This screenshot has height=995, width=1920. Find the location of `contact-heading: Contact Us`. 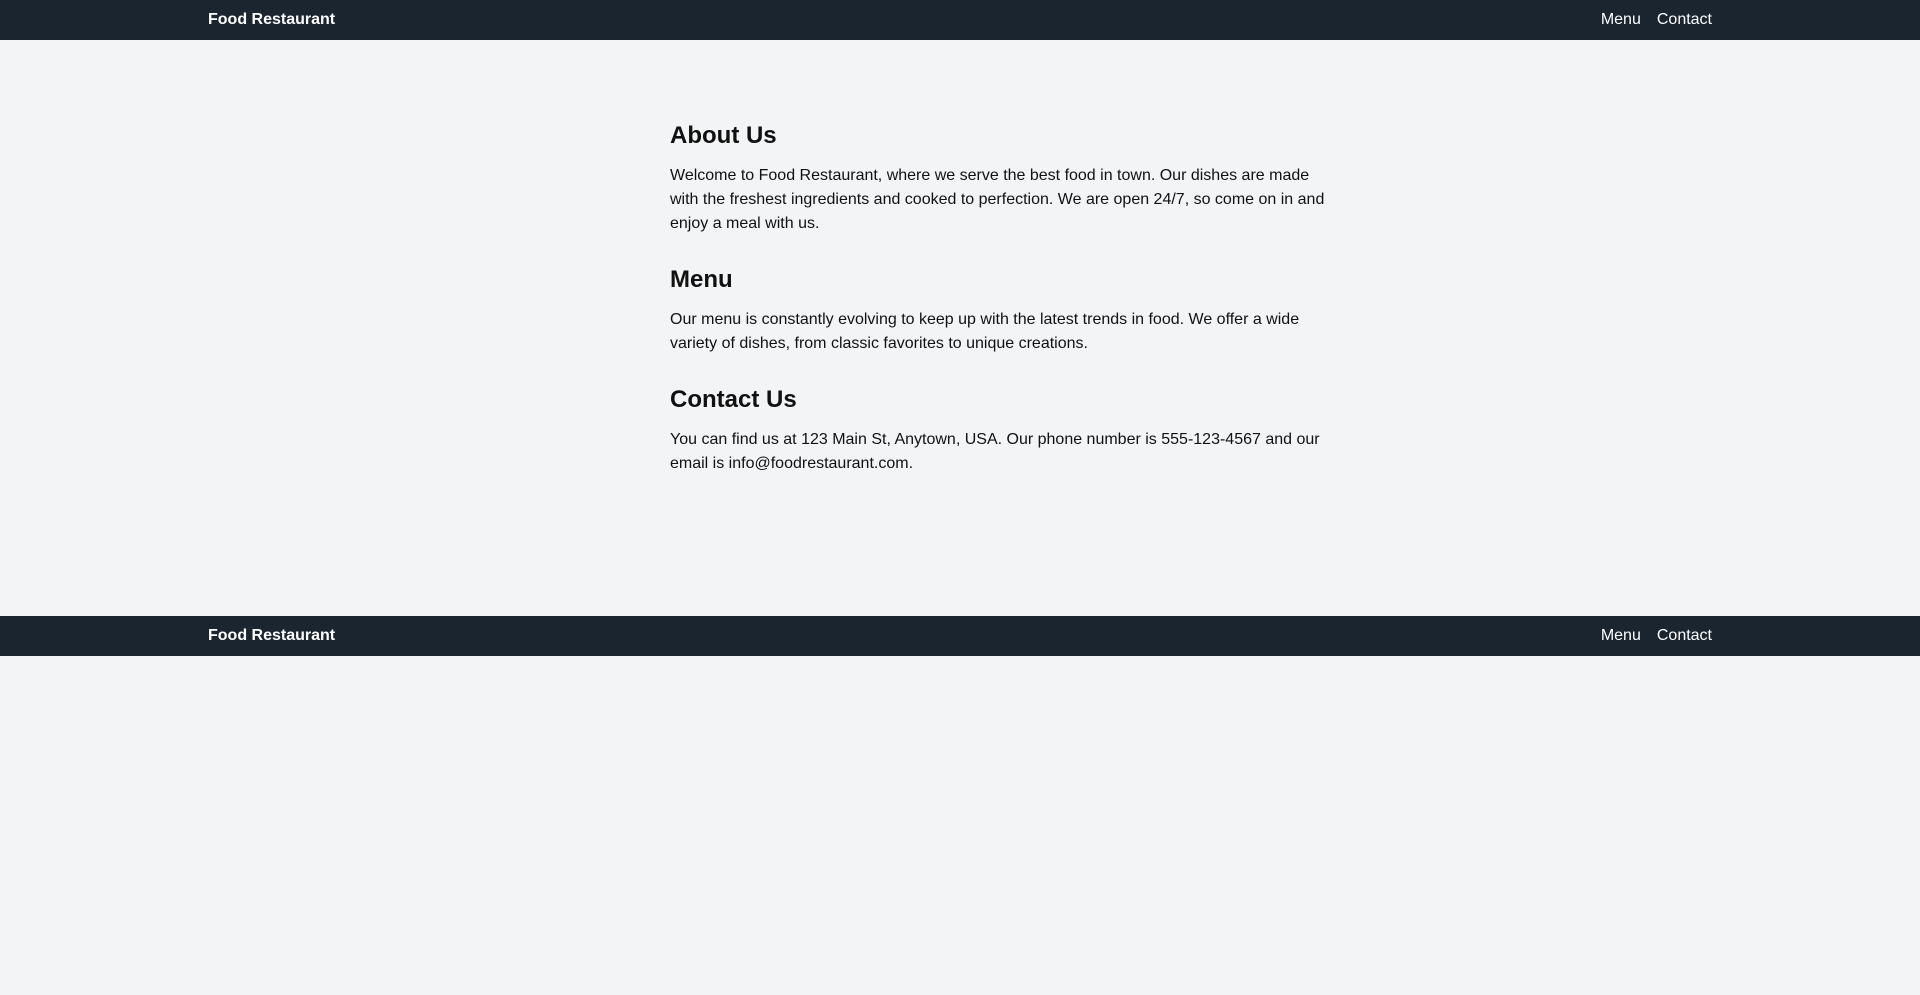

contact-heading: Contact Us is located at coordinates (733, 399).